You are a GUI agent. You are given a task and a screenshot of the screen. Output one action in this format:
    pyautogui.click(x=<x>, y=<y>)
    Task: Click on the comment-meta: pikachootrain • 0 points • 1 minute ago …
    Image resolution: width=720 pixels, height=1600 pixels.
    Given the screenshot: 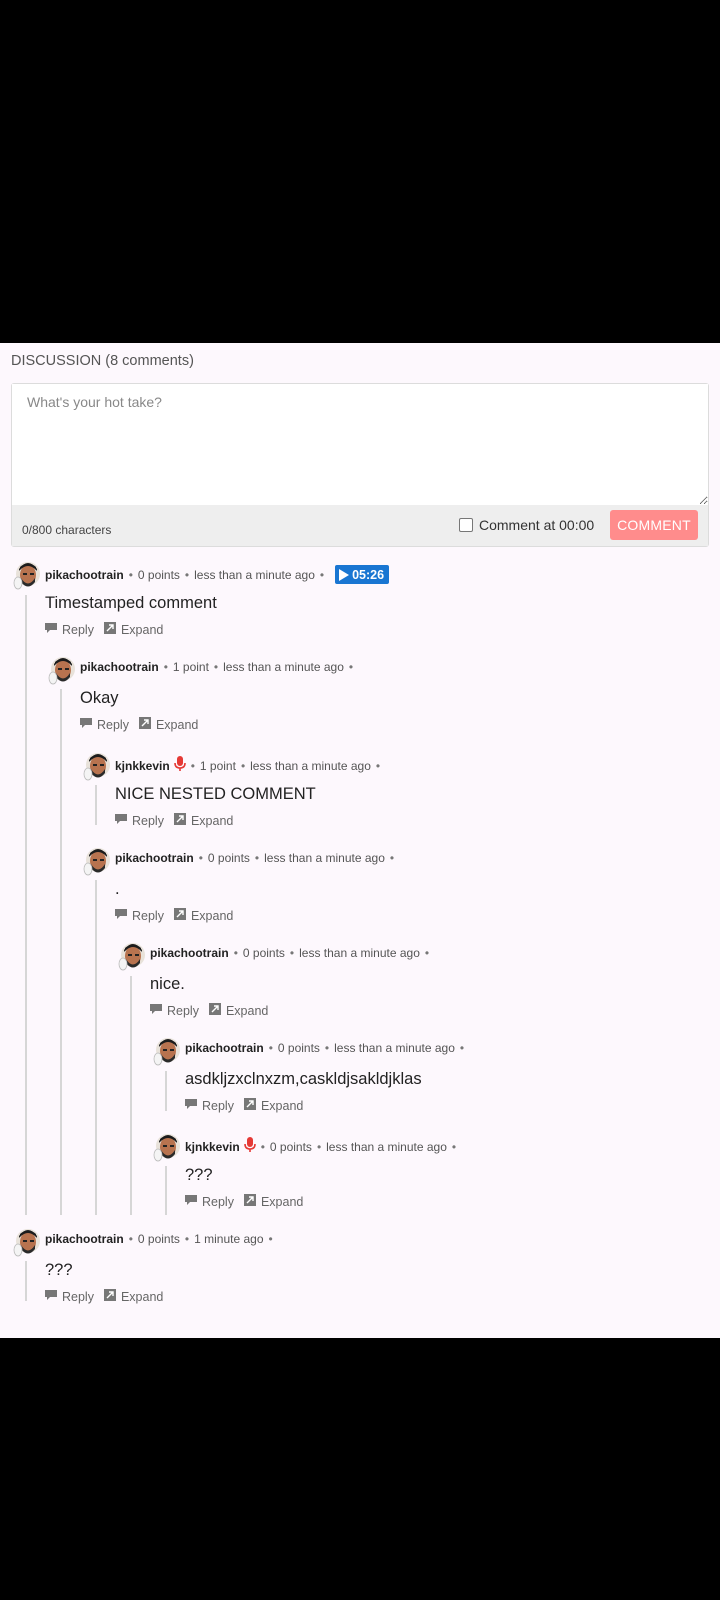 What is the action you would take?
    pyautogui.click(x=161, y=1239)
    